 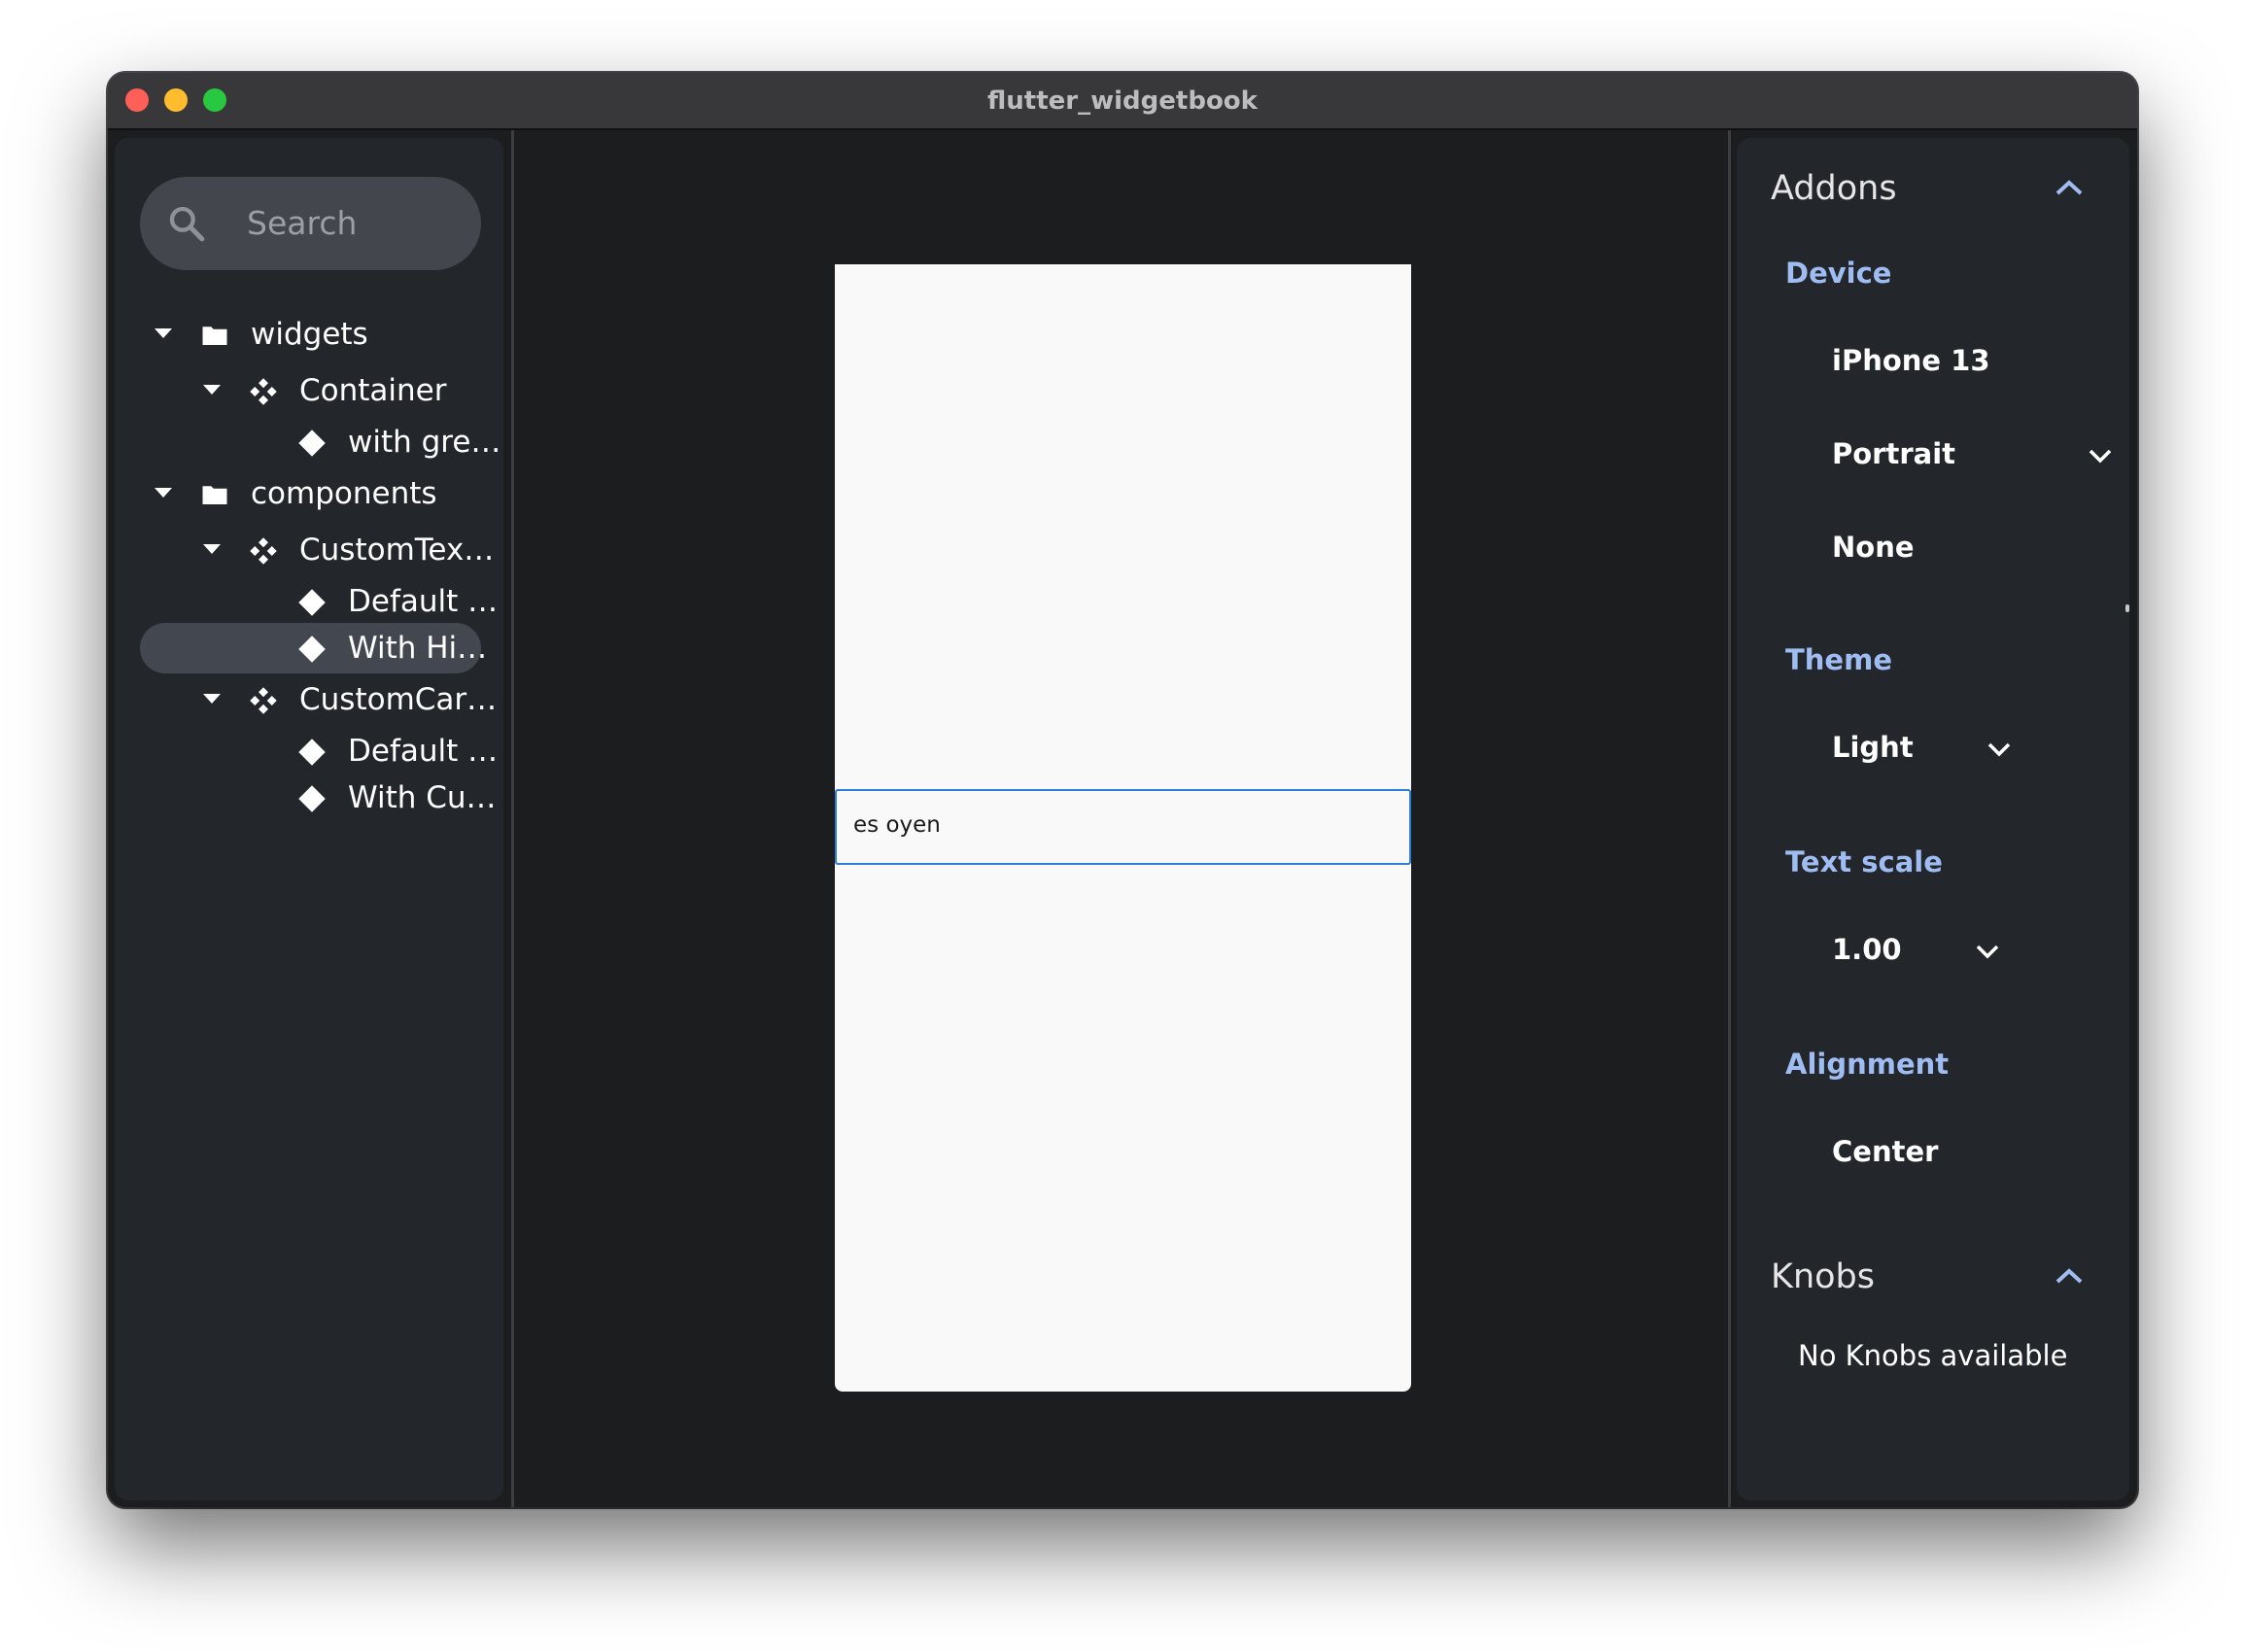 I want to click on tree-component-container: Container, so click(x=310, y=390).